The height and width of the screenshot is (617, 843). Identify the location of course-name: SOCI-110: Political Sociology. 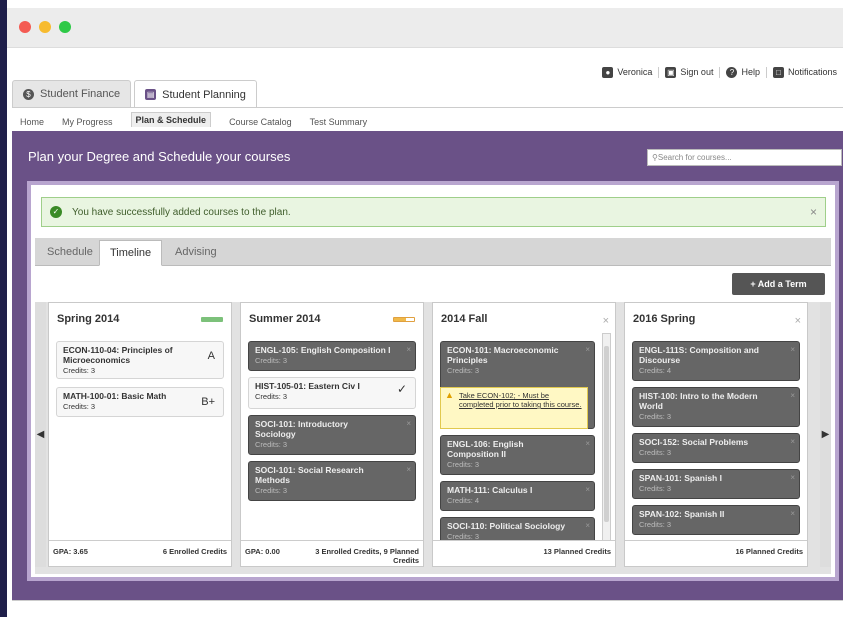
(506, 526).